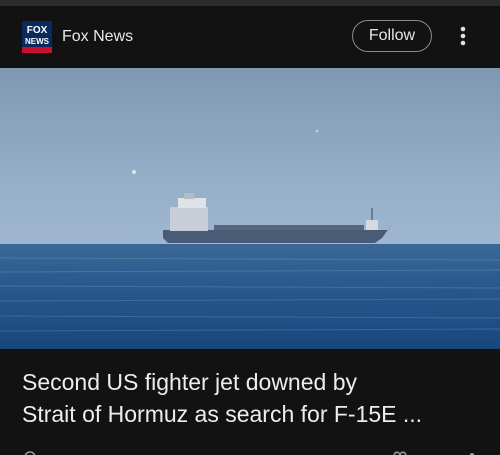 This screenshot has width=500, height=455. I want to click on logo-text-bottom: NEWS, so click(37, 41).